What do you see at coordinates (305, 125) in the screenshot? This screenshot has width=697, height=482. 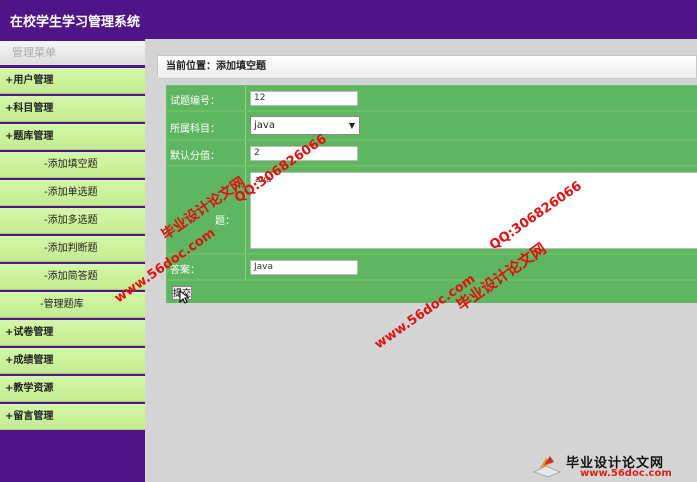 I see `subject-select: java ▼` at bounding box center [305, 125].